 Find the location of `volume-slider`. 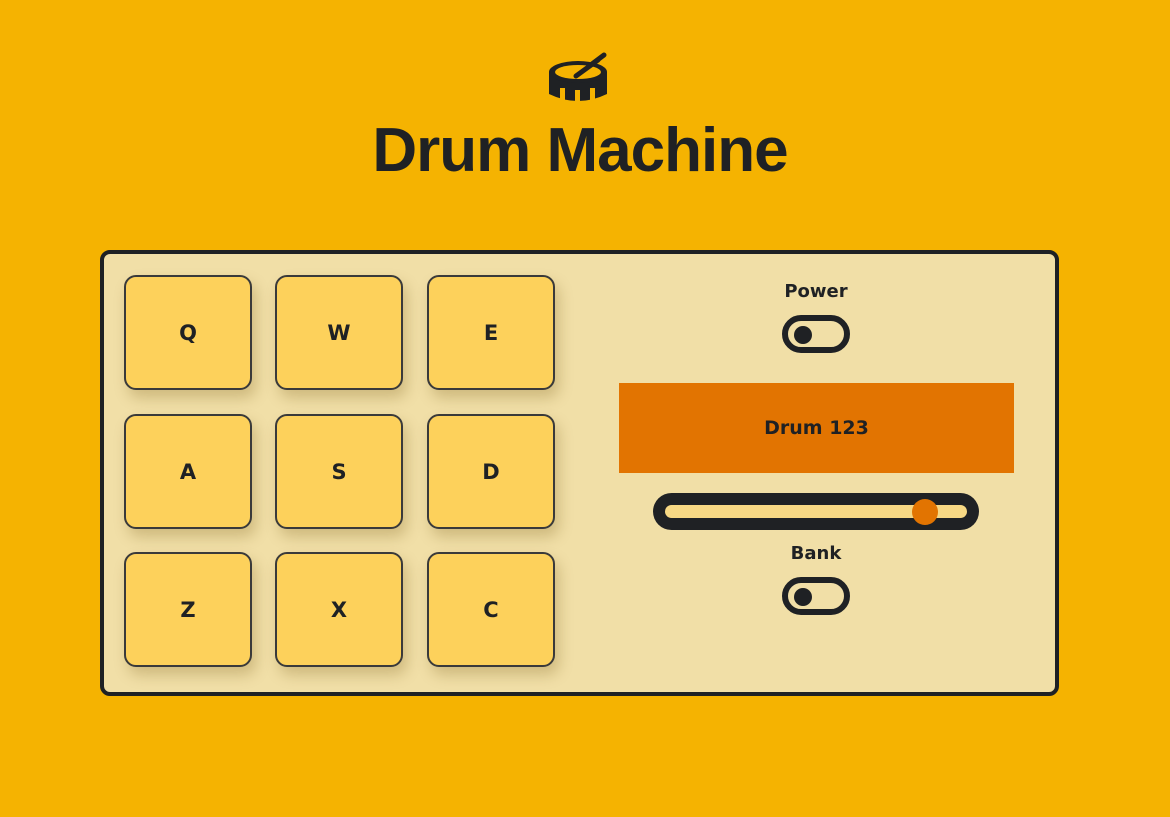

volume-slider is located at coordinates (816, 511).